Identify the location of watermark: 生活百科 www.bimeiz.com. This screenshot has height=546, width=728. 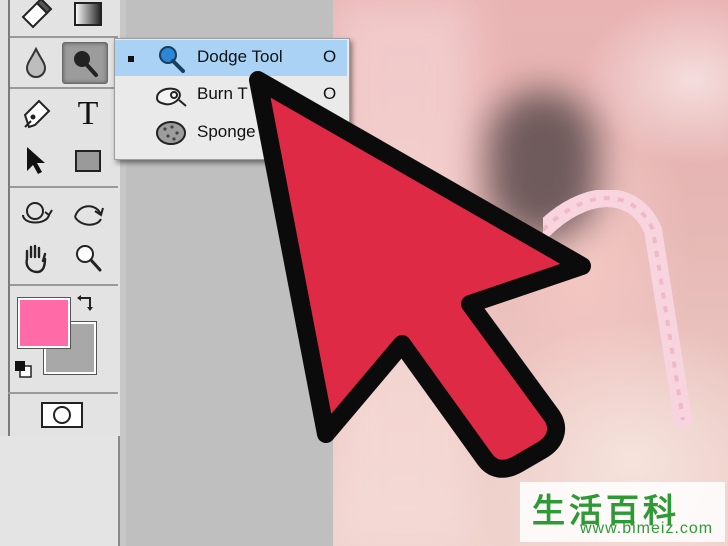
(622, 512).